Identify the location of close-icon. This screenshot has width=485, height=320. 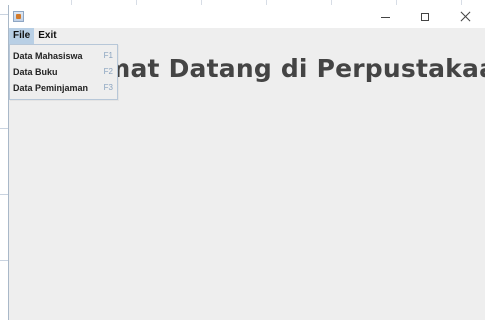
(465, 16).